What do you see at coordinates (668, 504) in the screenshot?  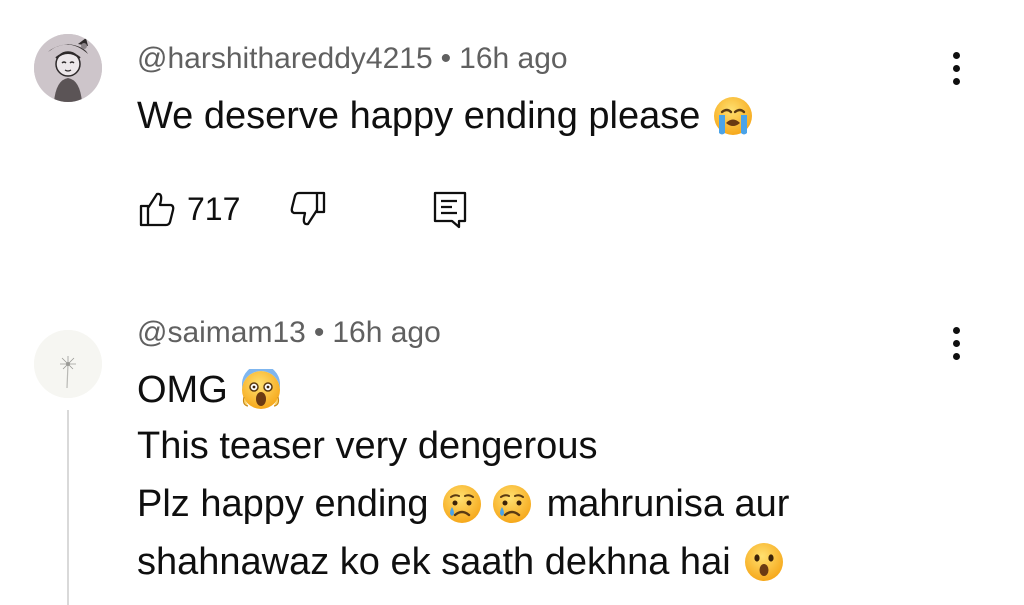 I see `comment-line: mahrunisa aur` at bounding box center [668, 504].